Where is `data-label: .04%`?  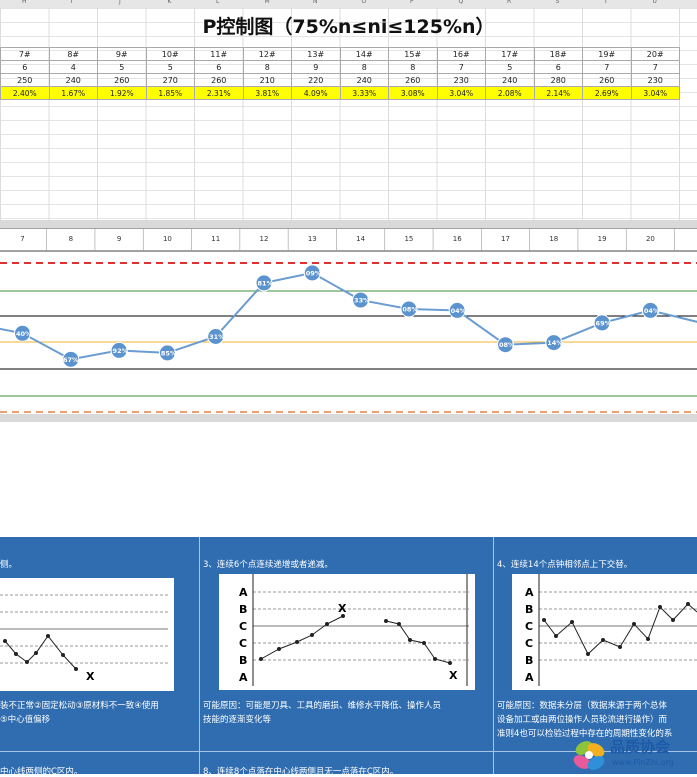
data-label: .04% is located at coordinates (457, 311).